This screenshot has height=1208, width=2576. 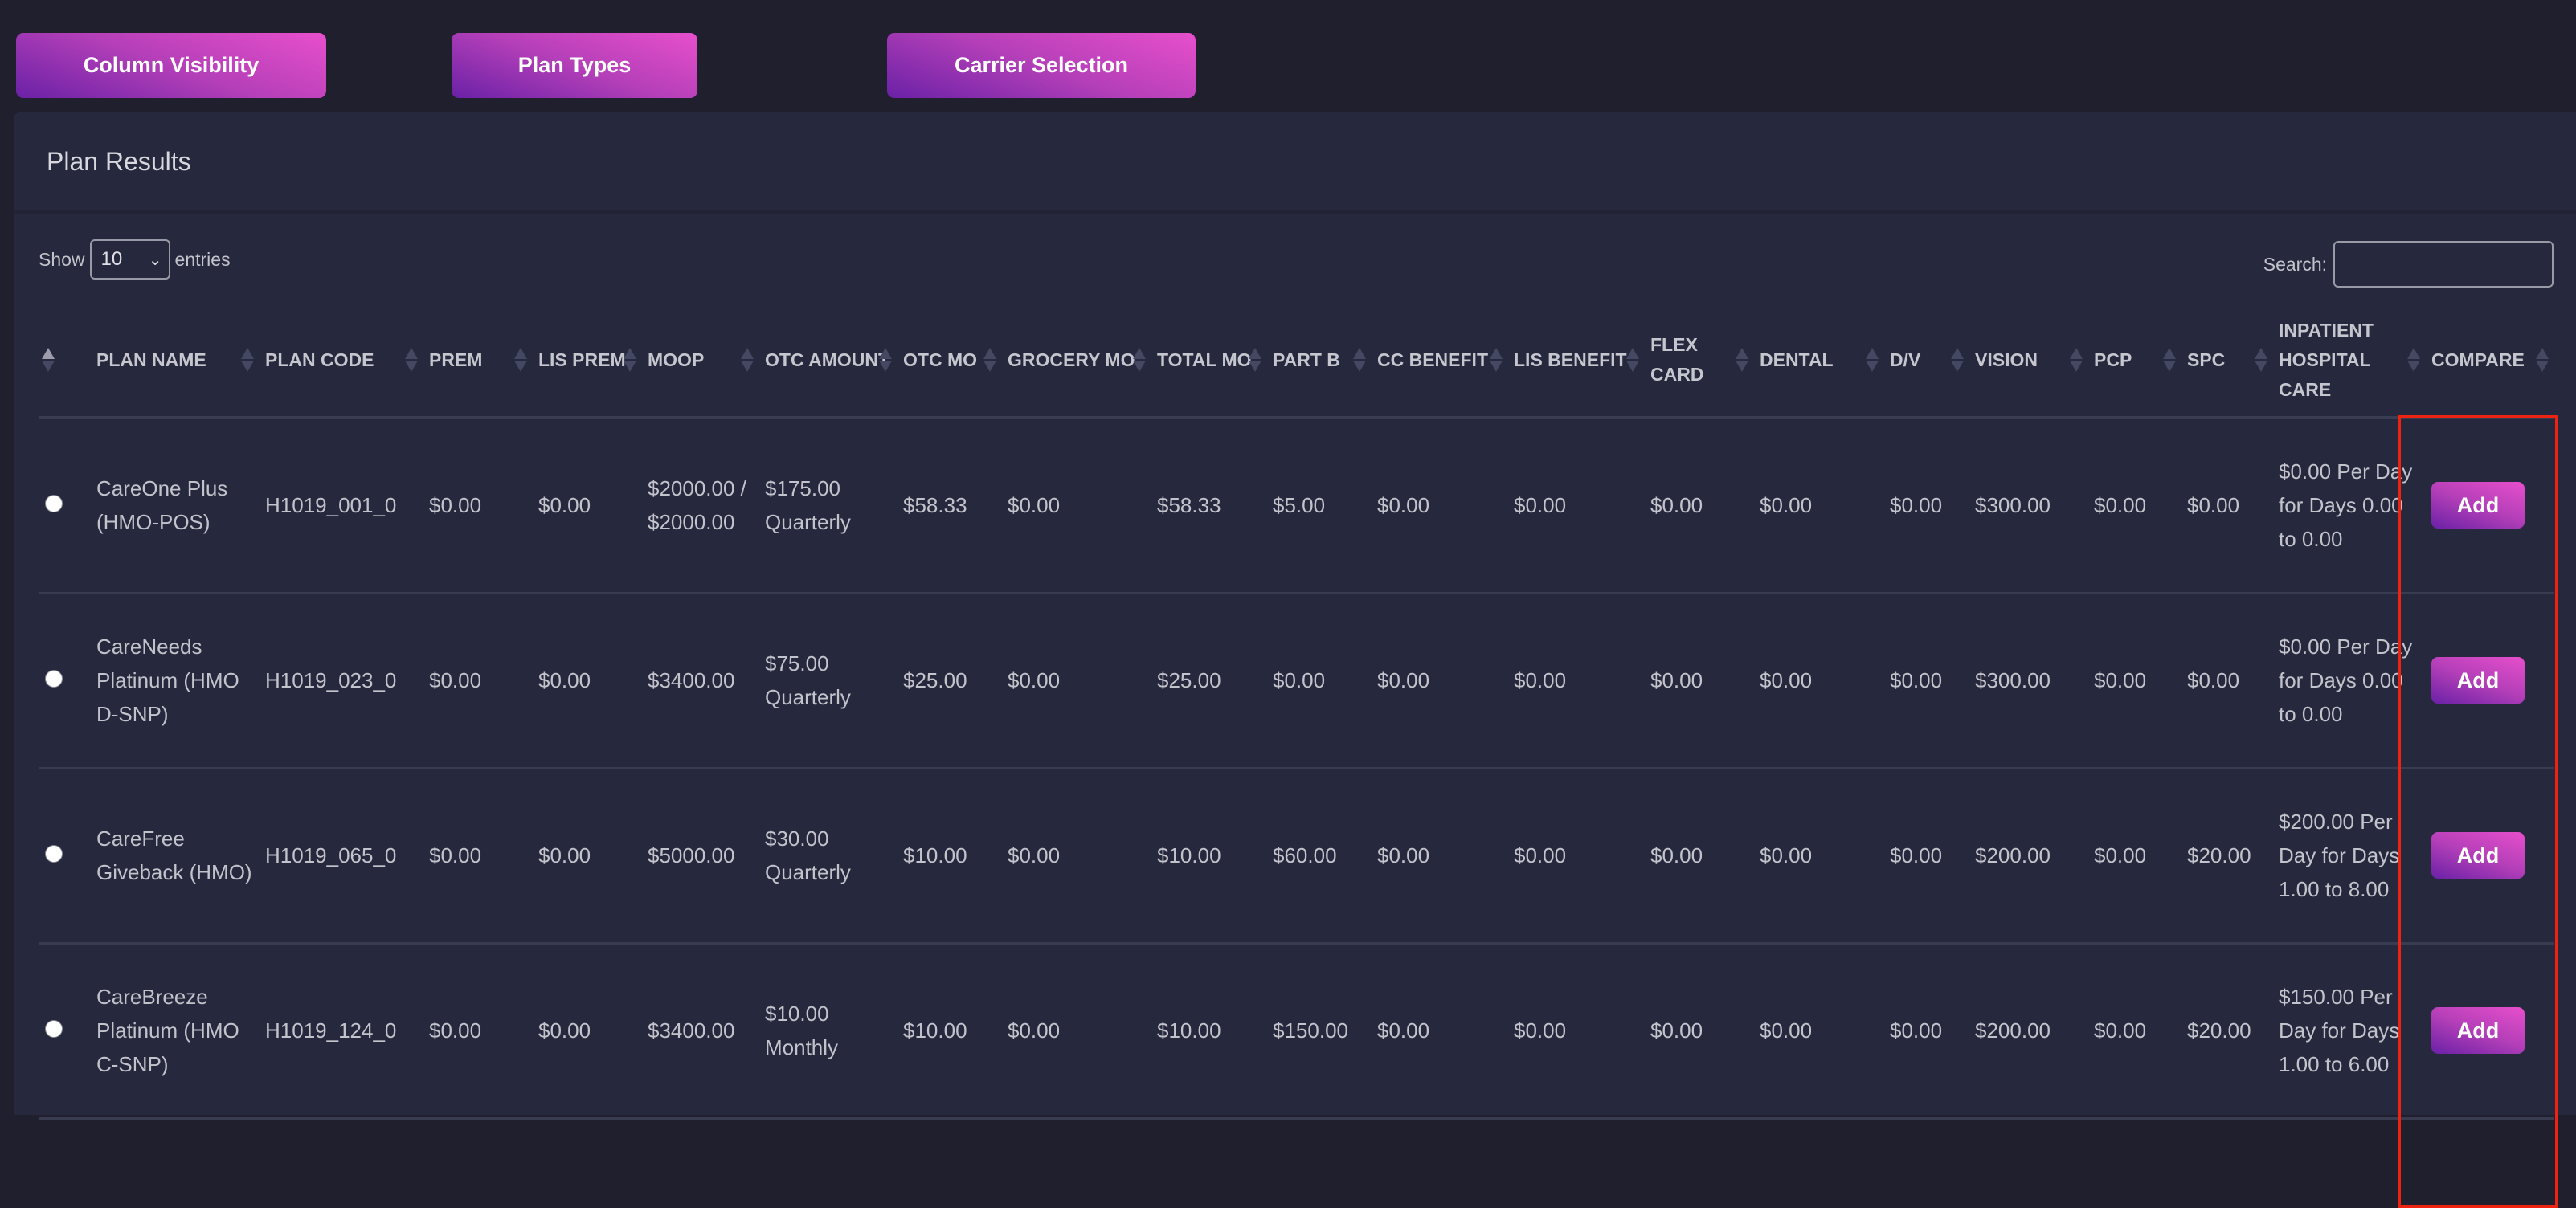 I want to click on column-header-flex-card: FLEX CARD, so click(x=1698, y=361).